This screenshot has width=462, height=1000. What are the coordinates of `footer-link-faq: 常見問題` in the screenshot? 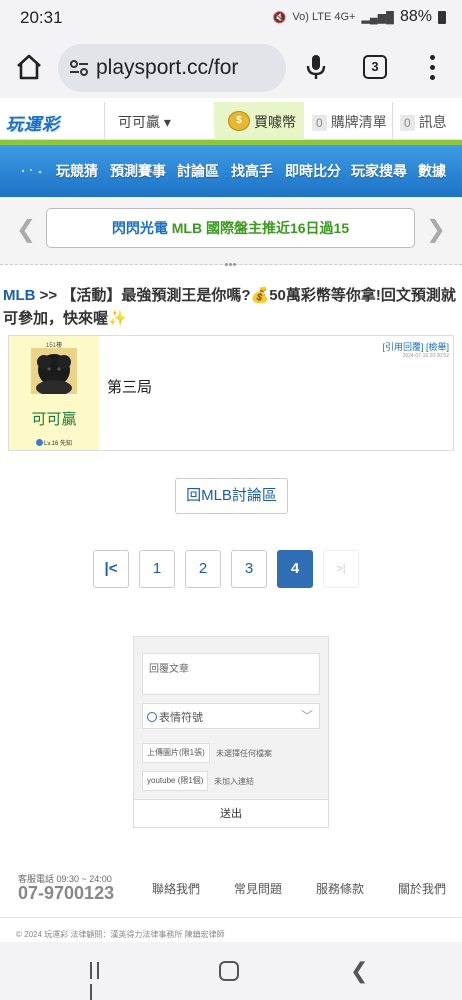 It's located at (258, 888).